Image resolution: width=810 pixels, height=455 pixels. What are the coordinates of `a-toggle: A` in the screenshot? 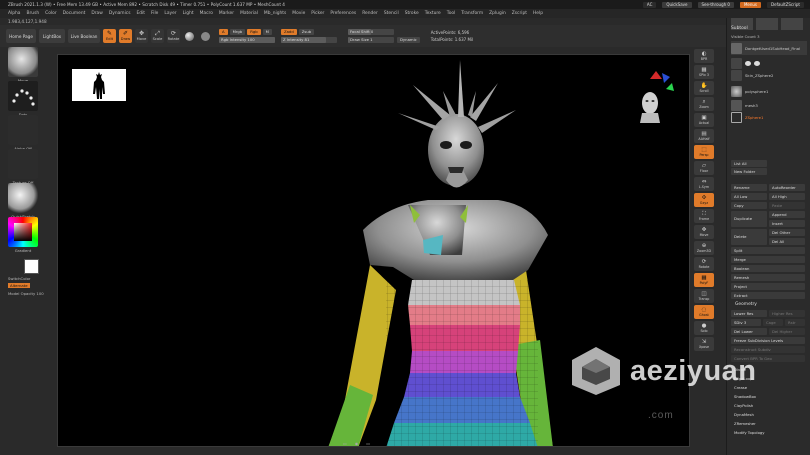 It's located at (223, 32).